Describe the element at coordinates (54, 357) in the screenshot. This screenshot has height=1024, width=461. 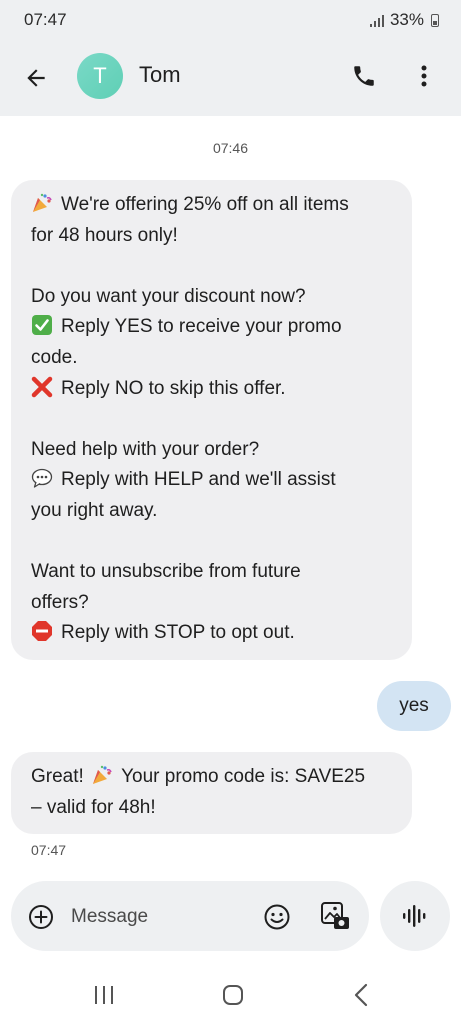
I see `message-line: code.` at that location.